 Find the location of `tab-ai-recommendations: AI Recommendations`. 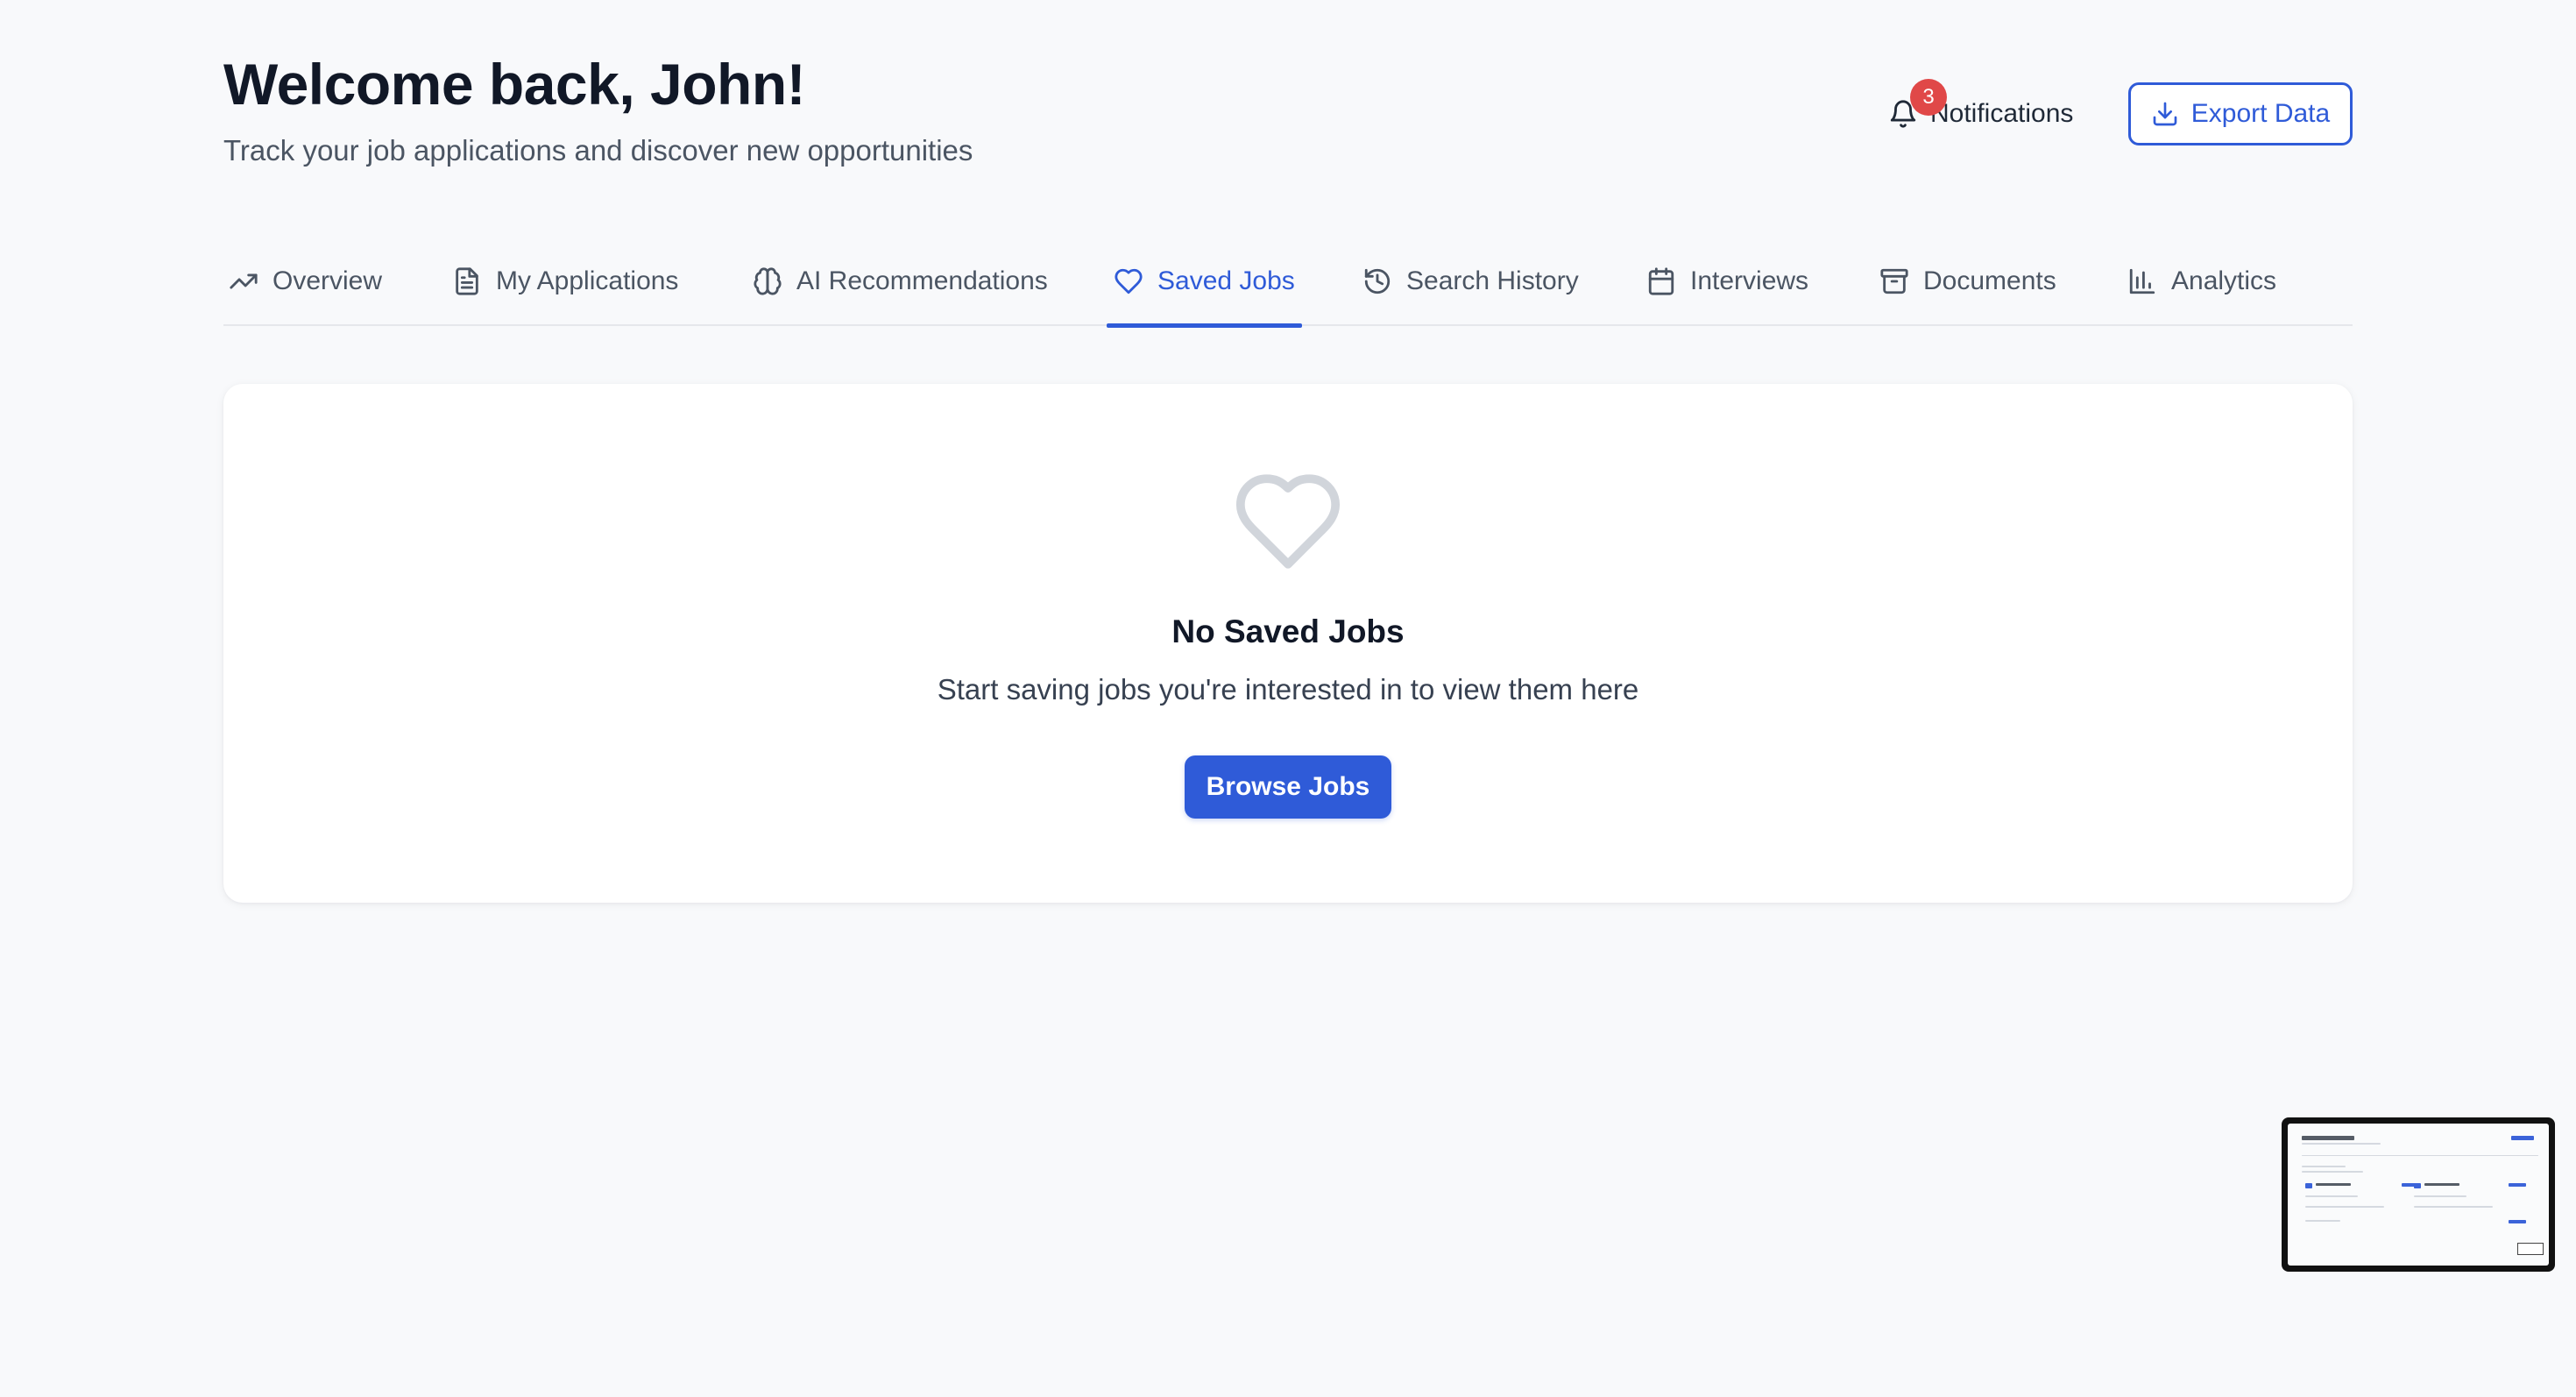

tab-ai-recommendations: AI Recommendations is located at coordinates (900, 282).